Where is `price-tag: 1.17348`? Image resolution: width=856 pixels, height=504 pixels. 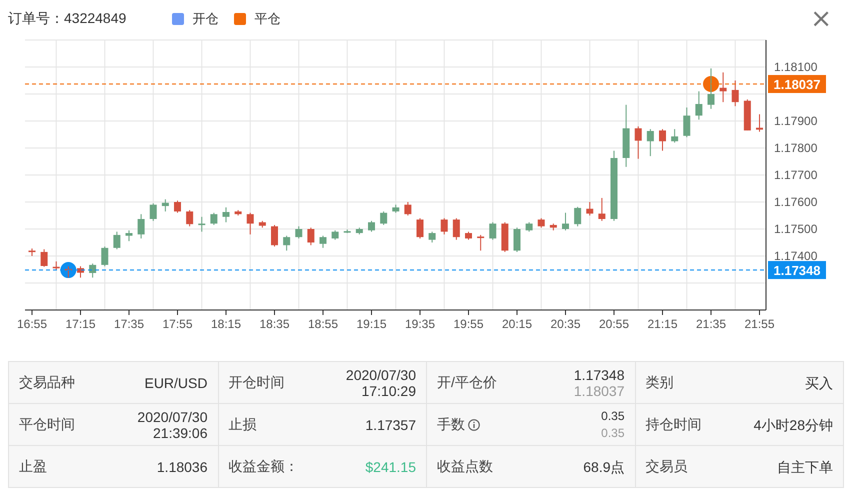 price-tag: 1.17348 is located at coordinates (797, 270).